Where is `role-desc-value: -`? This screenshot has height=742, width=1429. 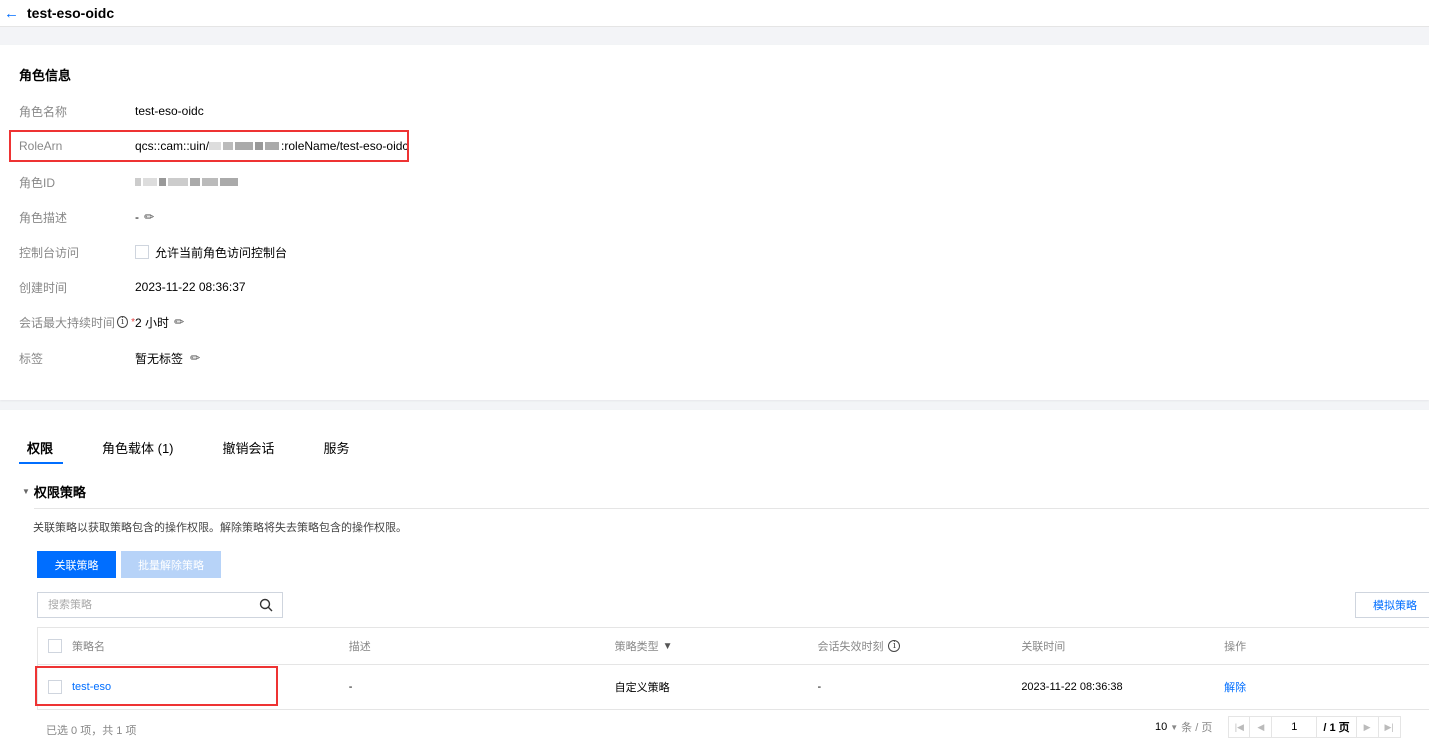 role-desc-value: - is located at coordinates (137, 217).